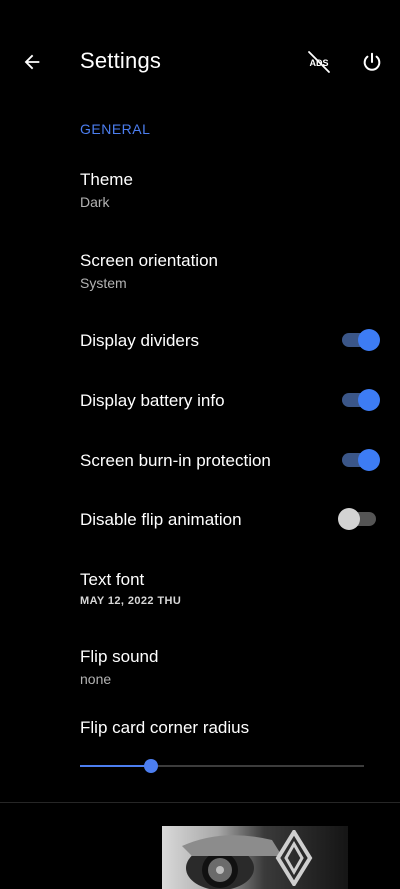 The image size is (400, 889). I want to click on setting-flip-card-corner-radius-label: Flip card corner radius, so click(165, 727).